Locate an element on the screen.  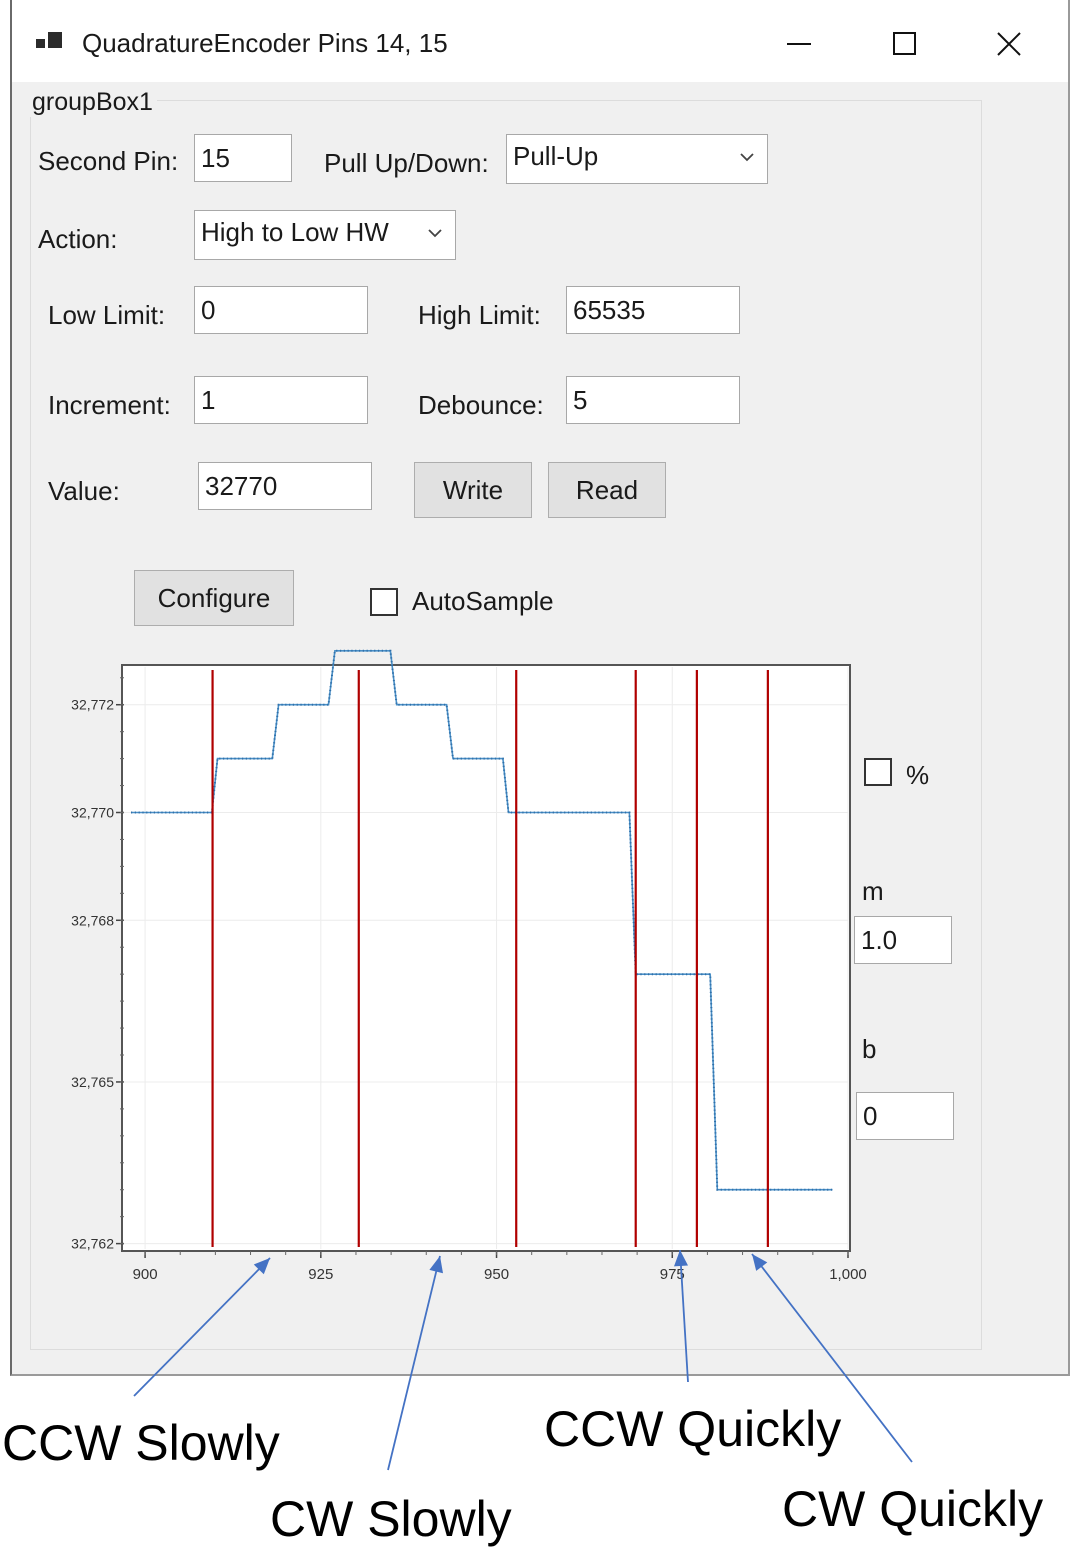
y-tick-label: 32,768 is located at coordinates (92, 920).